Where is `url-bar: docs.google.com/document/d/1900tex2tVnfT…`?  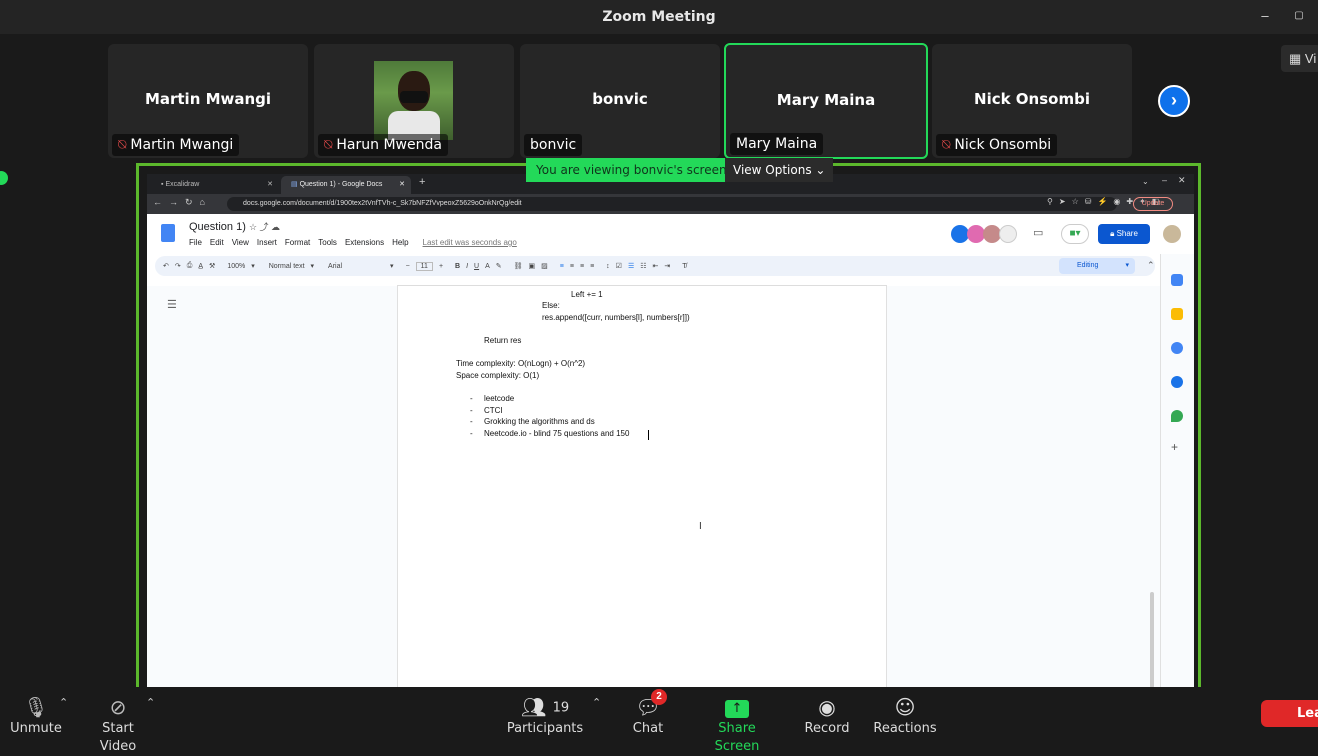 url-bar: docs.google.com/document/d/1900tex2tVnfT… is located at coordinates (672, 204).